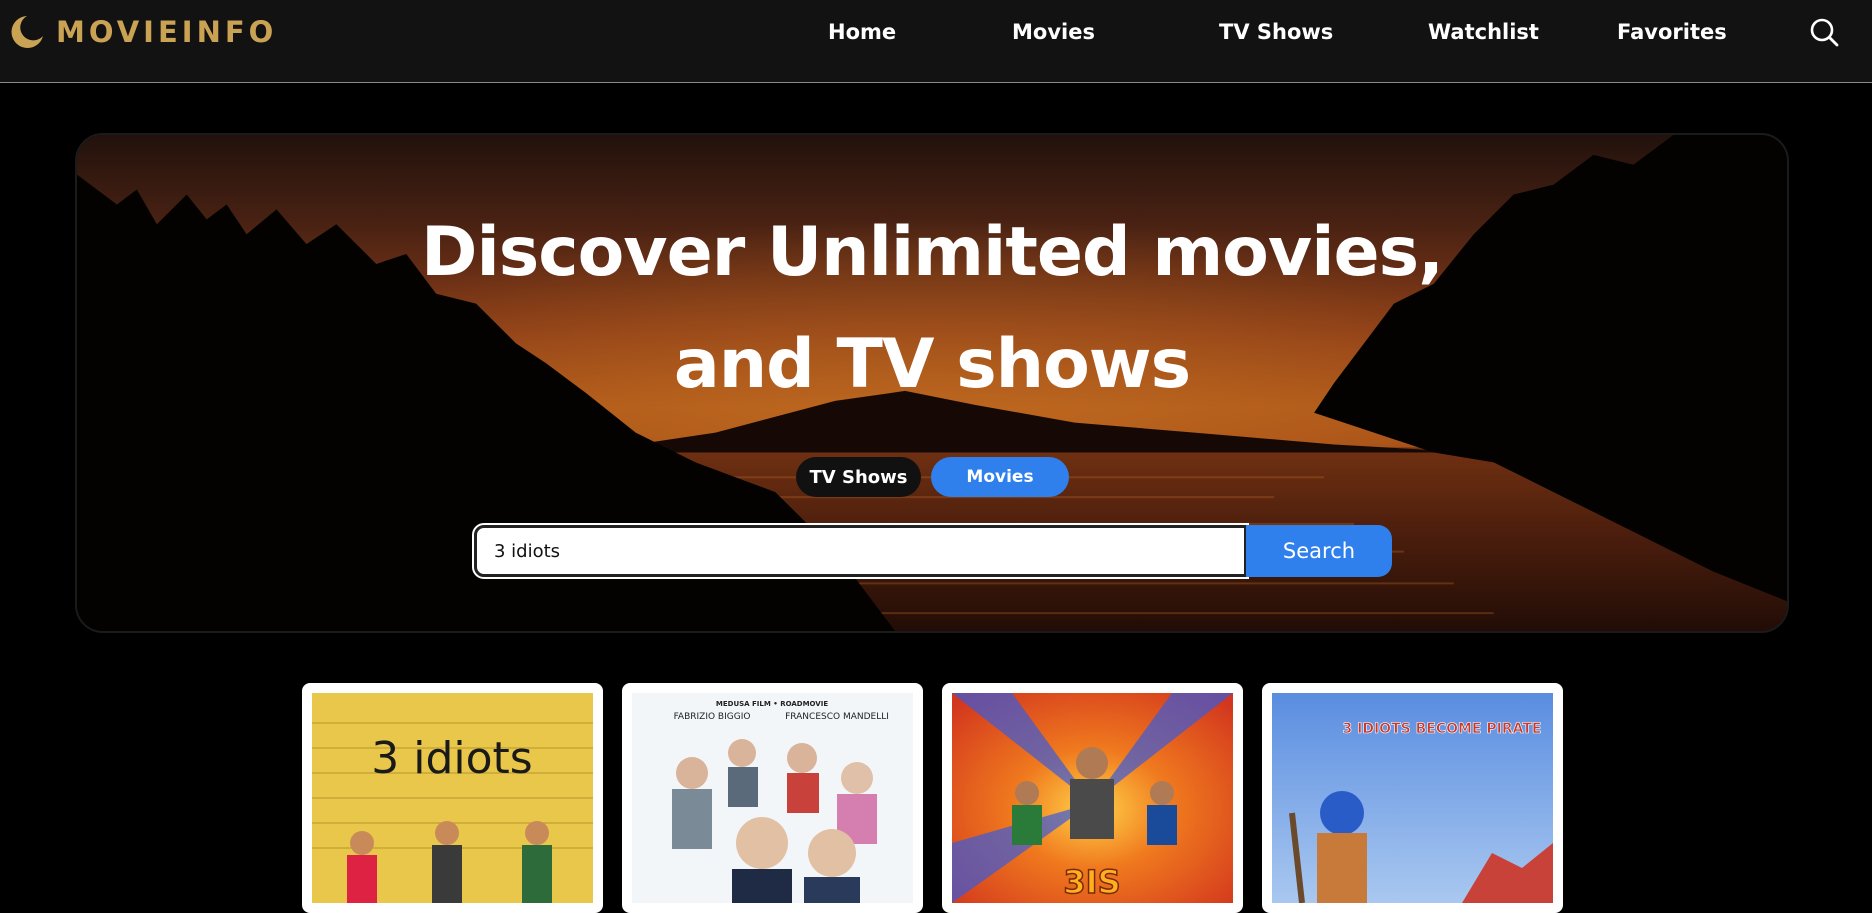  I want to click on nav-watchlist: Watchlist, so click(1483, 32).